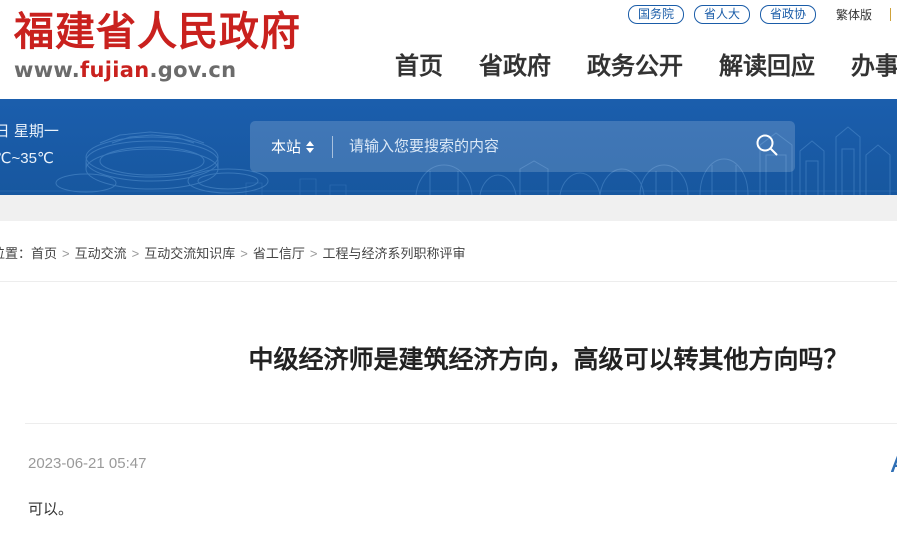  Describe the element at coordinates (333, 146) in the screenshot. I see `search-divider` at that location.